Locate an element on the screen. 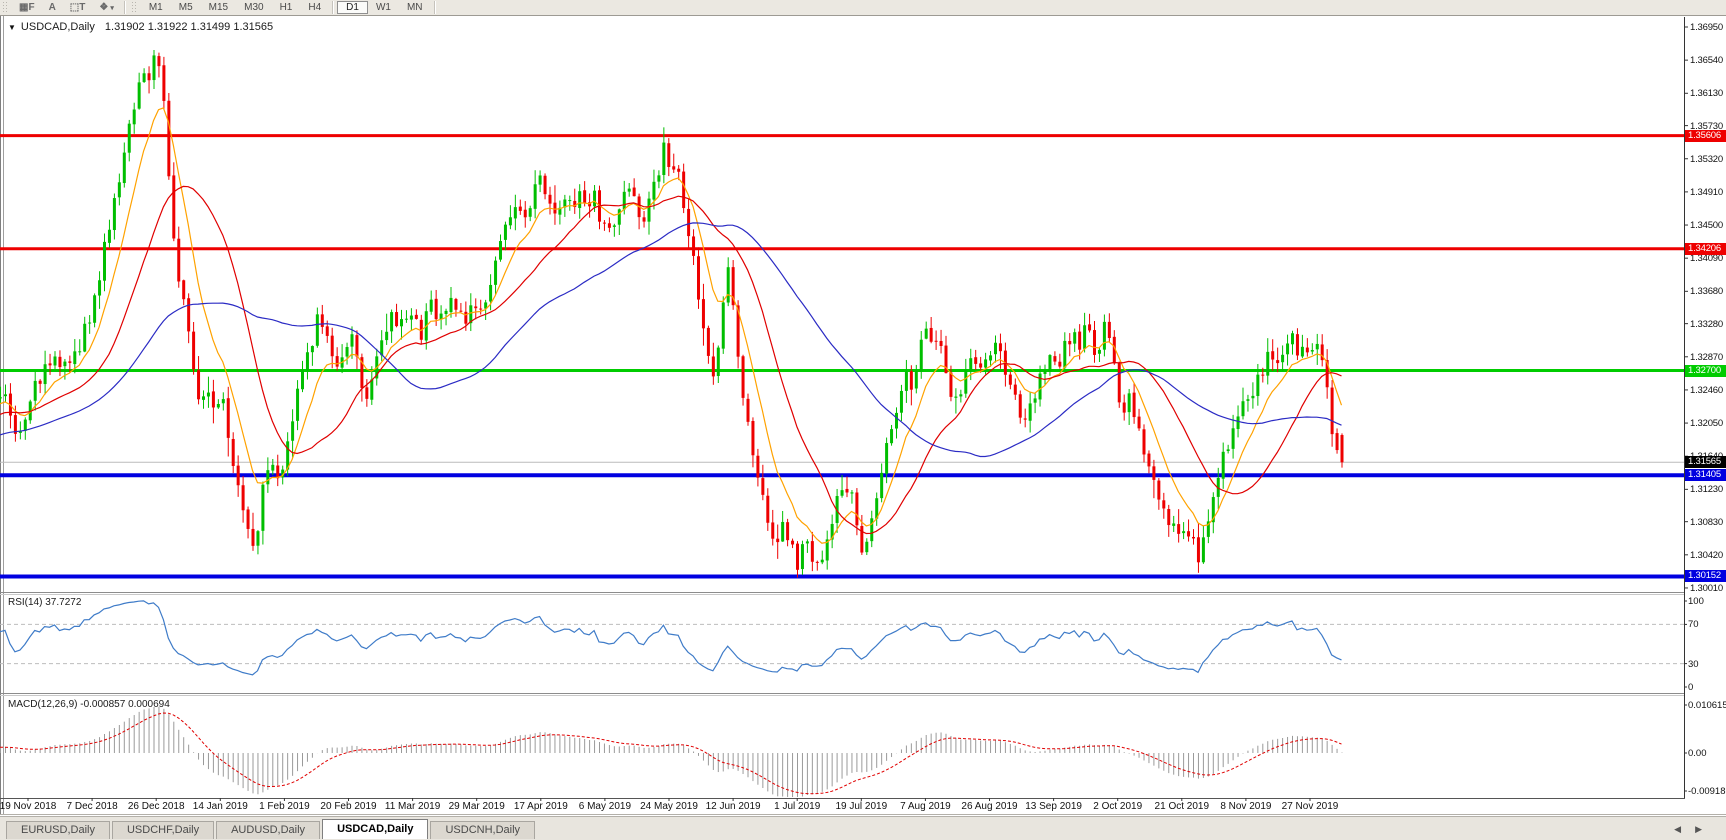  tab-scroll-right-icon: ▶ is located at coordinates (1705, 829).